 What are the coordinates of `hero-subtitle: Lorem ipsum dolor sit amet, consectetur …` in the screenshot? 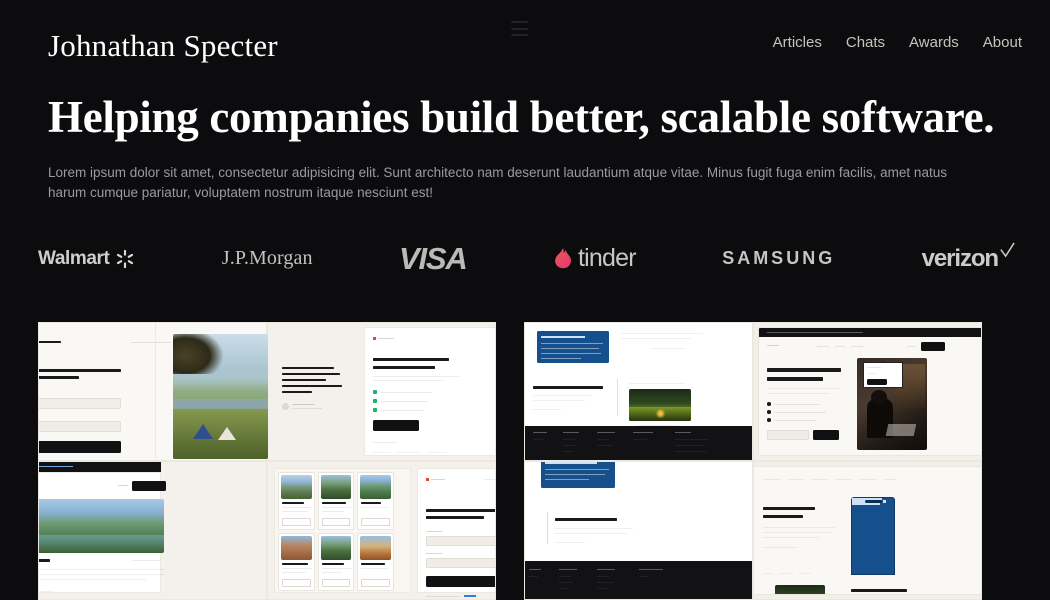 It's located at (497, 182).